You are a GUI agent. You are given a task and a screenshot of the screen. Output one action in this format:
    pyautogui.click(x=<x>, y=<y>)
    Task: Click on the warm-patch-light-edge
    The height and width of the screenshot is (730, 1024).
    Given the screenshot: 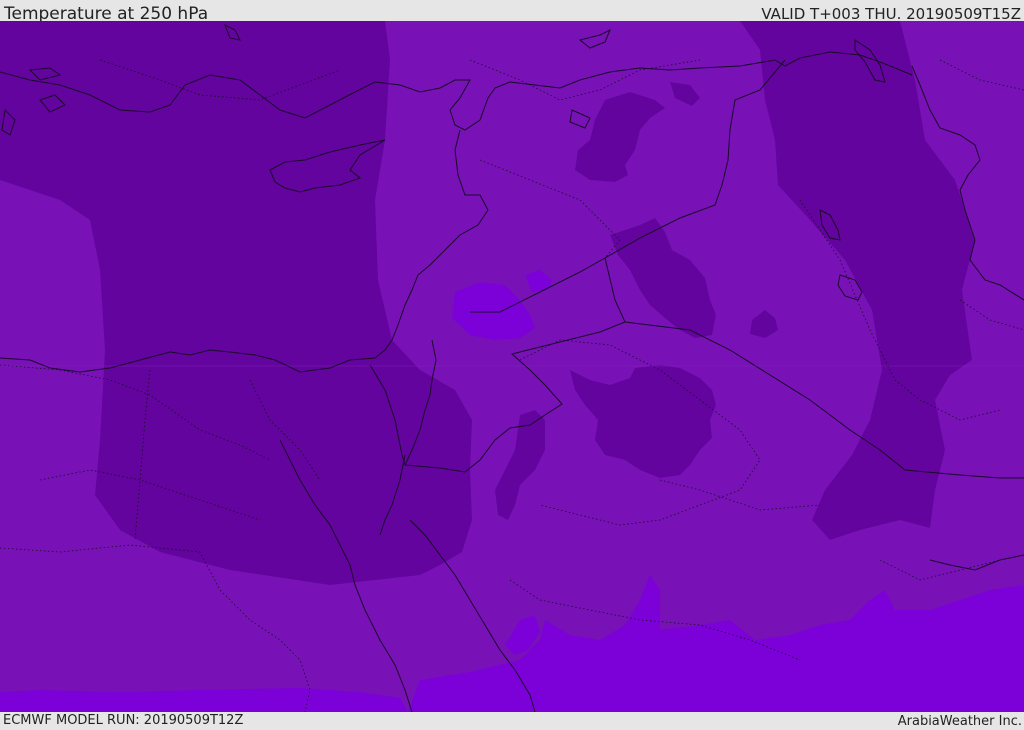 What is the action you would take?
    pyautogui.click(x=204, y=700)
    